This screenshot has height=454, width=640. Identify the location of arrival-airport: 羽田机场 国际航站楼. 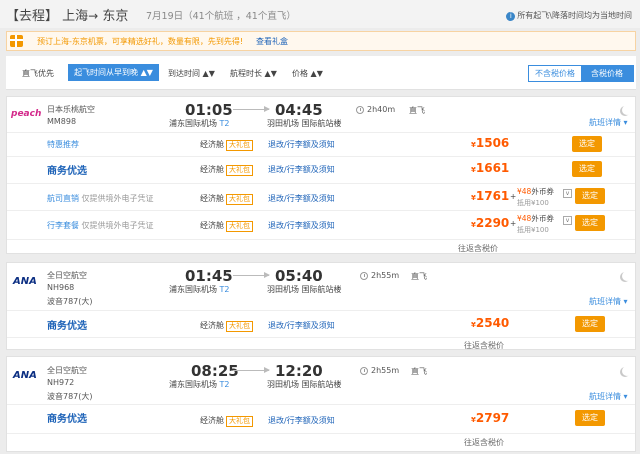
(304, 384).